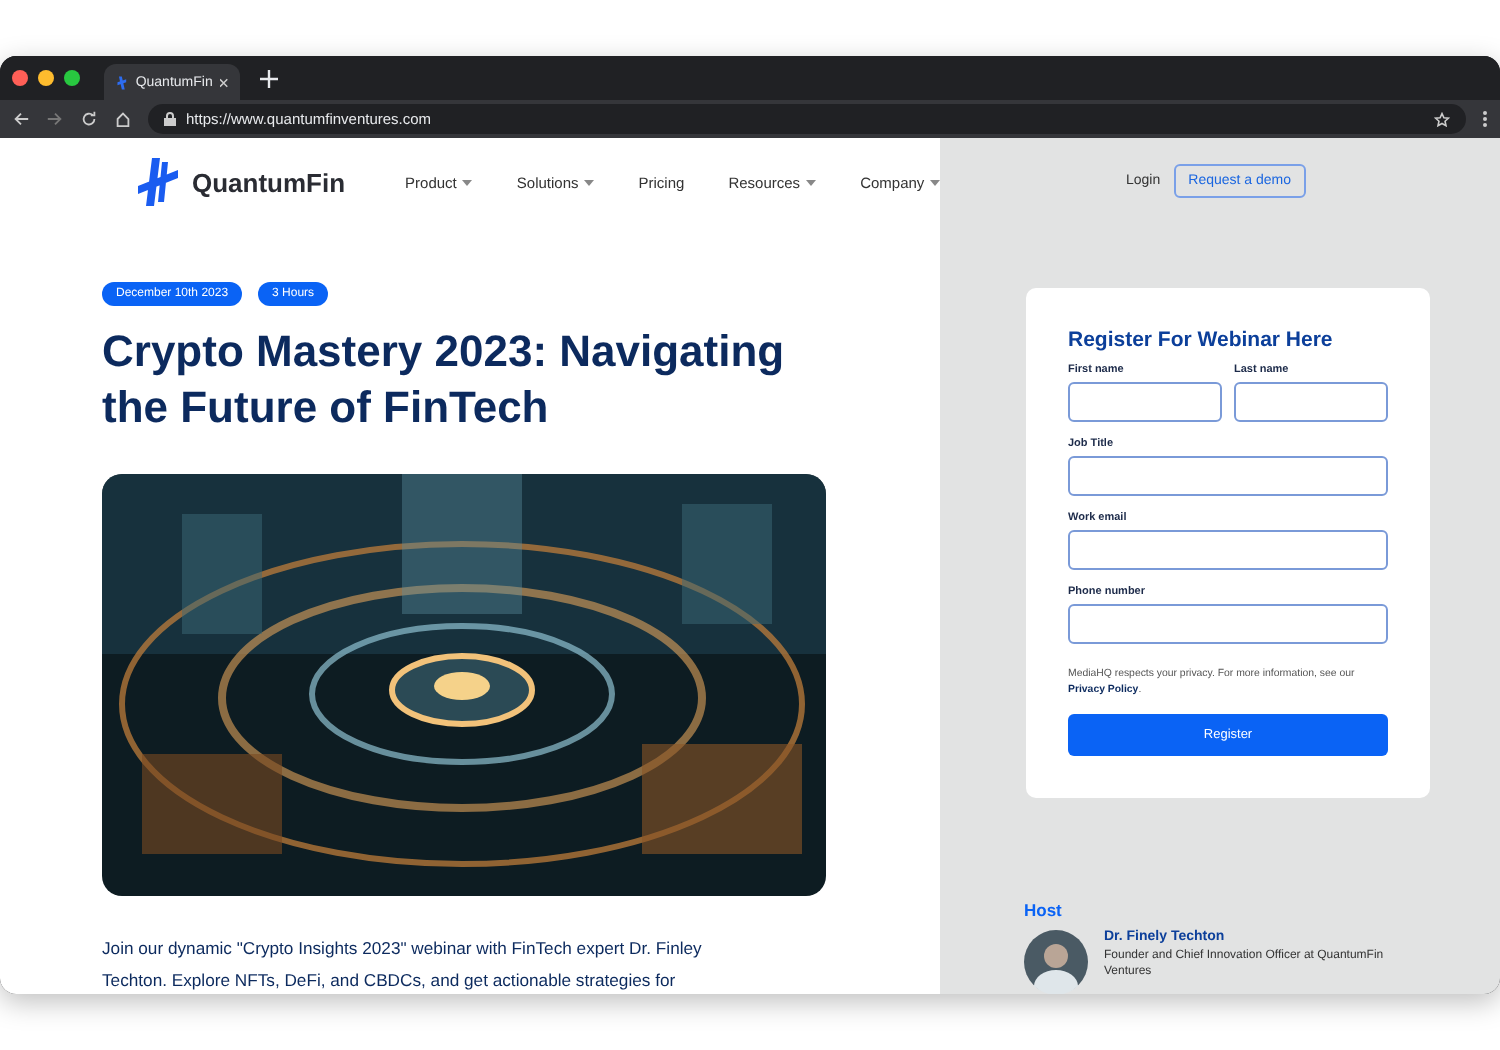  I want to click on brand-name: QuantumFin, so click(269, 182).